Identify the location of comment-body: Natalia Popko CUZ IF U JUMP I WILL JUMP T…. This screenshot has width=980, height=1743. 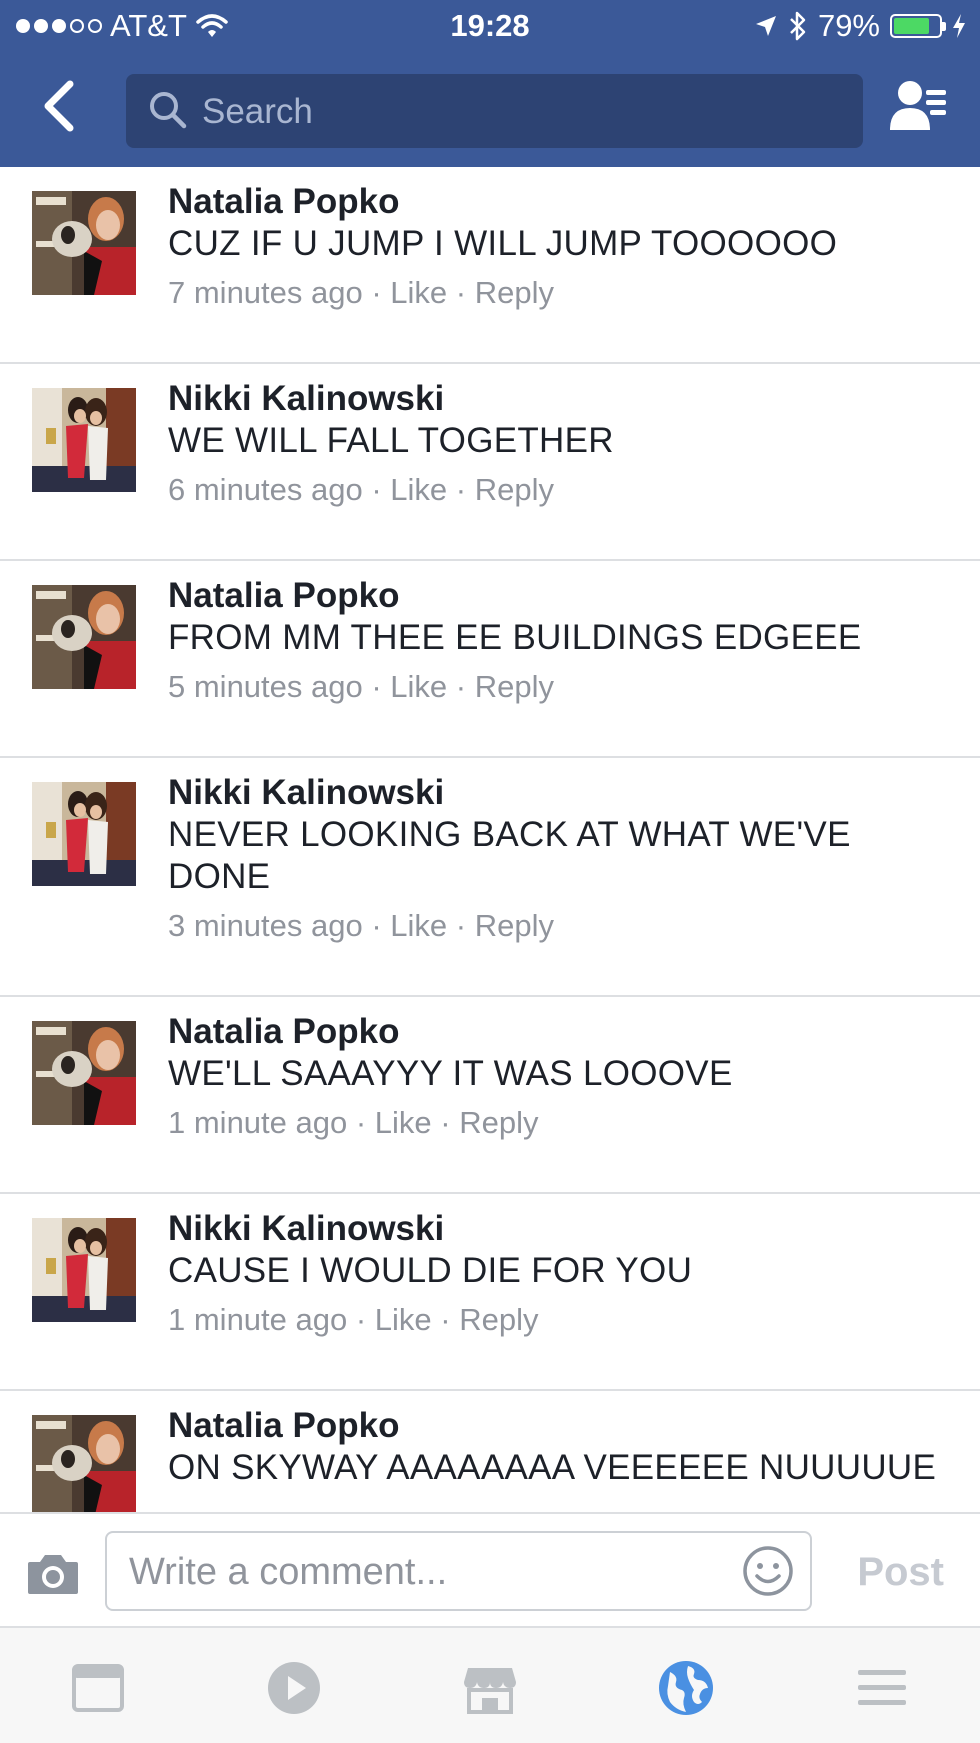
(564, 247).